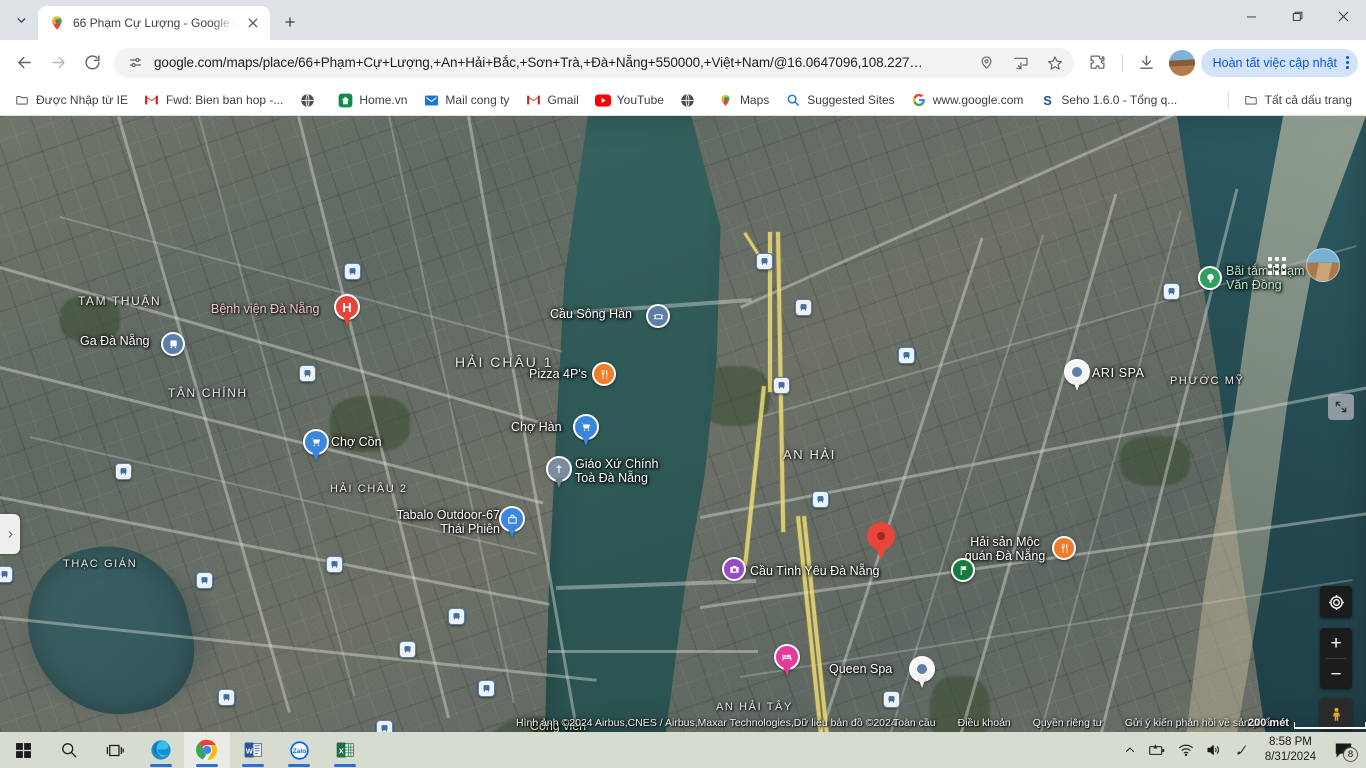 The width and height of the screenshot is (1366, 768). What do you see at coordinates (1277, 266) in the screenshot?
I see `apps-grid-icon` at bounding box center [1277, 266].